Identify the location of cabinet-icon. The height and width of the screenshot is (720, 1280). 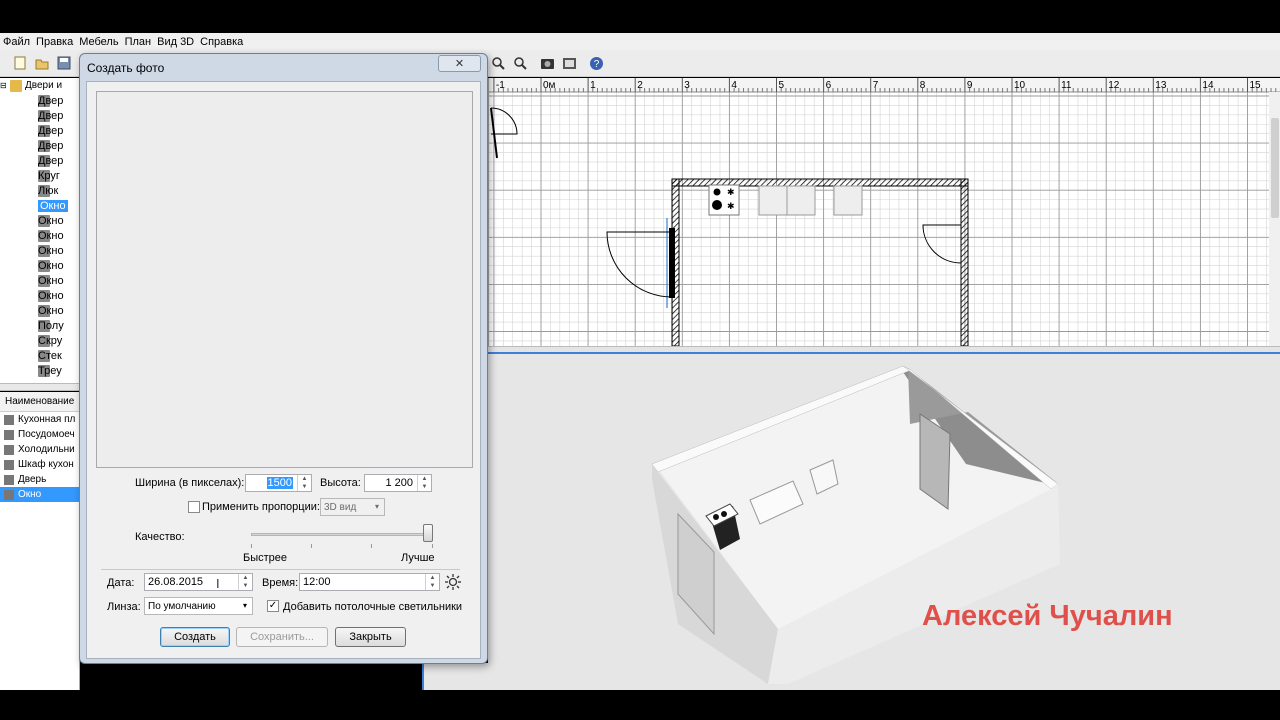
(9, 464).